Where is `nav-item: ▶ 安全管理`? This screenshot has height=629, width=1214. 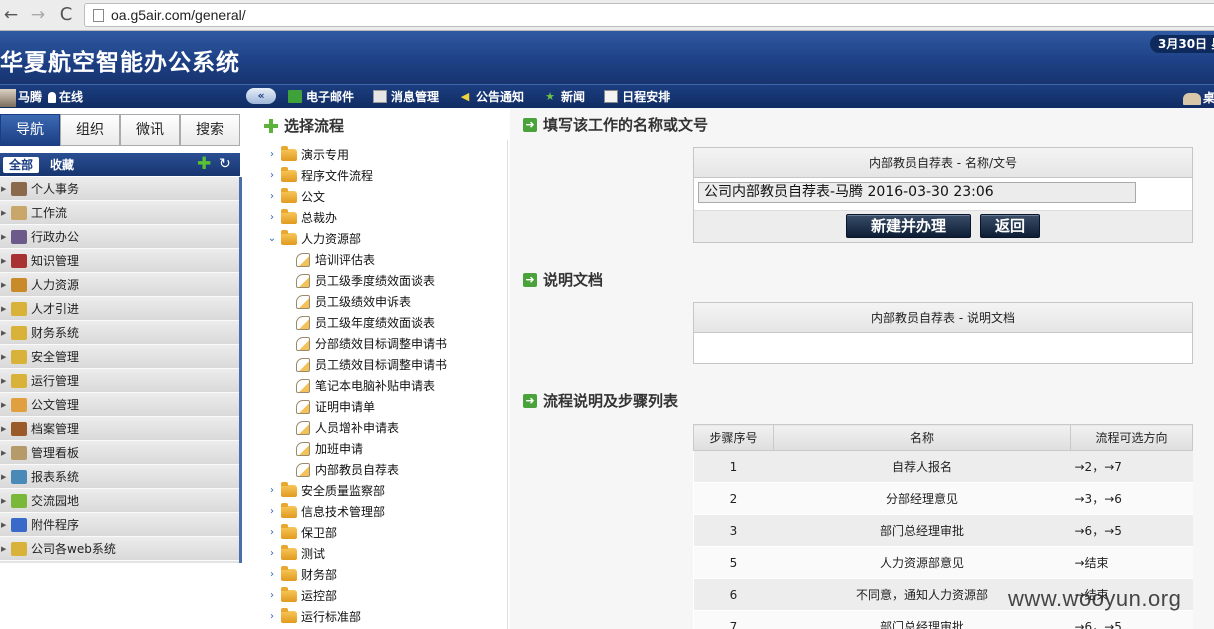 nav-item: ▶ 安全管理 is located at coordinates (119, 357).